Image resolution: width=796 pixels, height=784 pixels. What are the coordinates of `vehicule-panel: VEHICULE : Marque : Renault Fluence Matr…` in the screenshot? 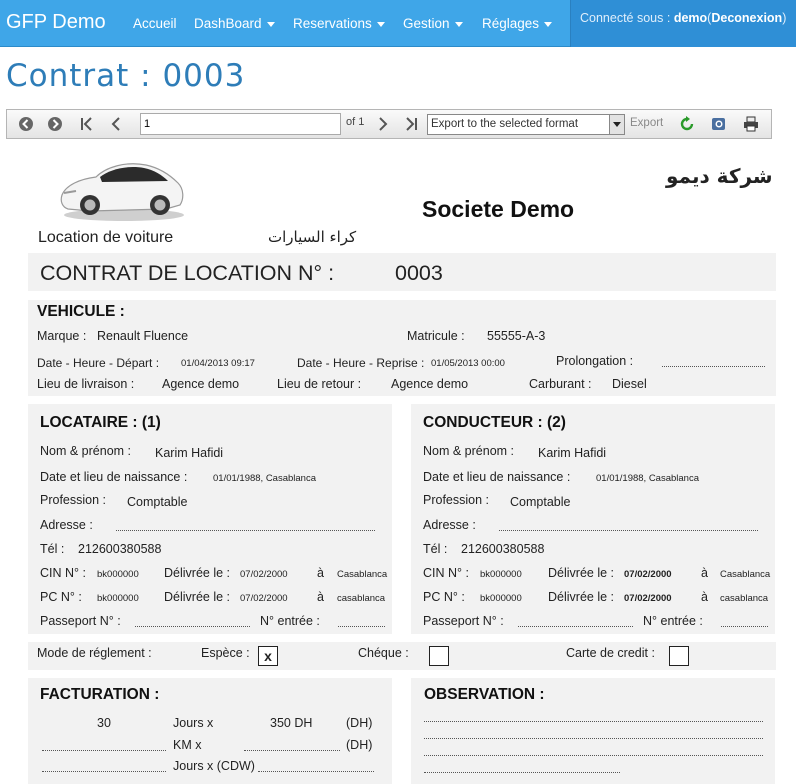 It's located at (402, 348).